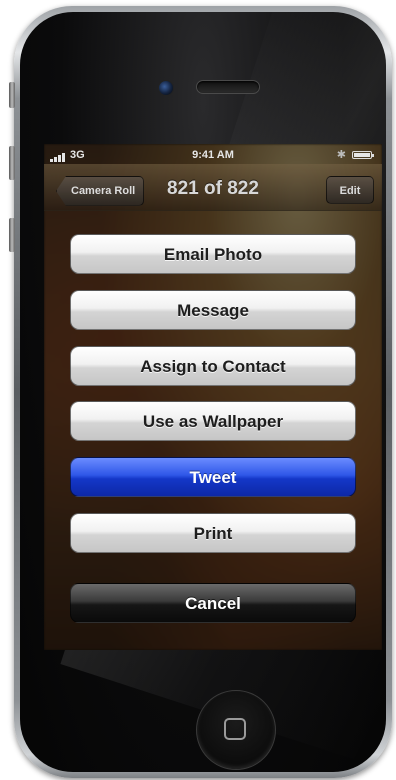 This screenshot has height=780, width=396. I want to click on edit-button: Edit, so click(350, 190).